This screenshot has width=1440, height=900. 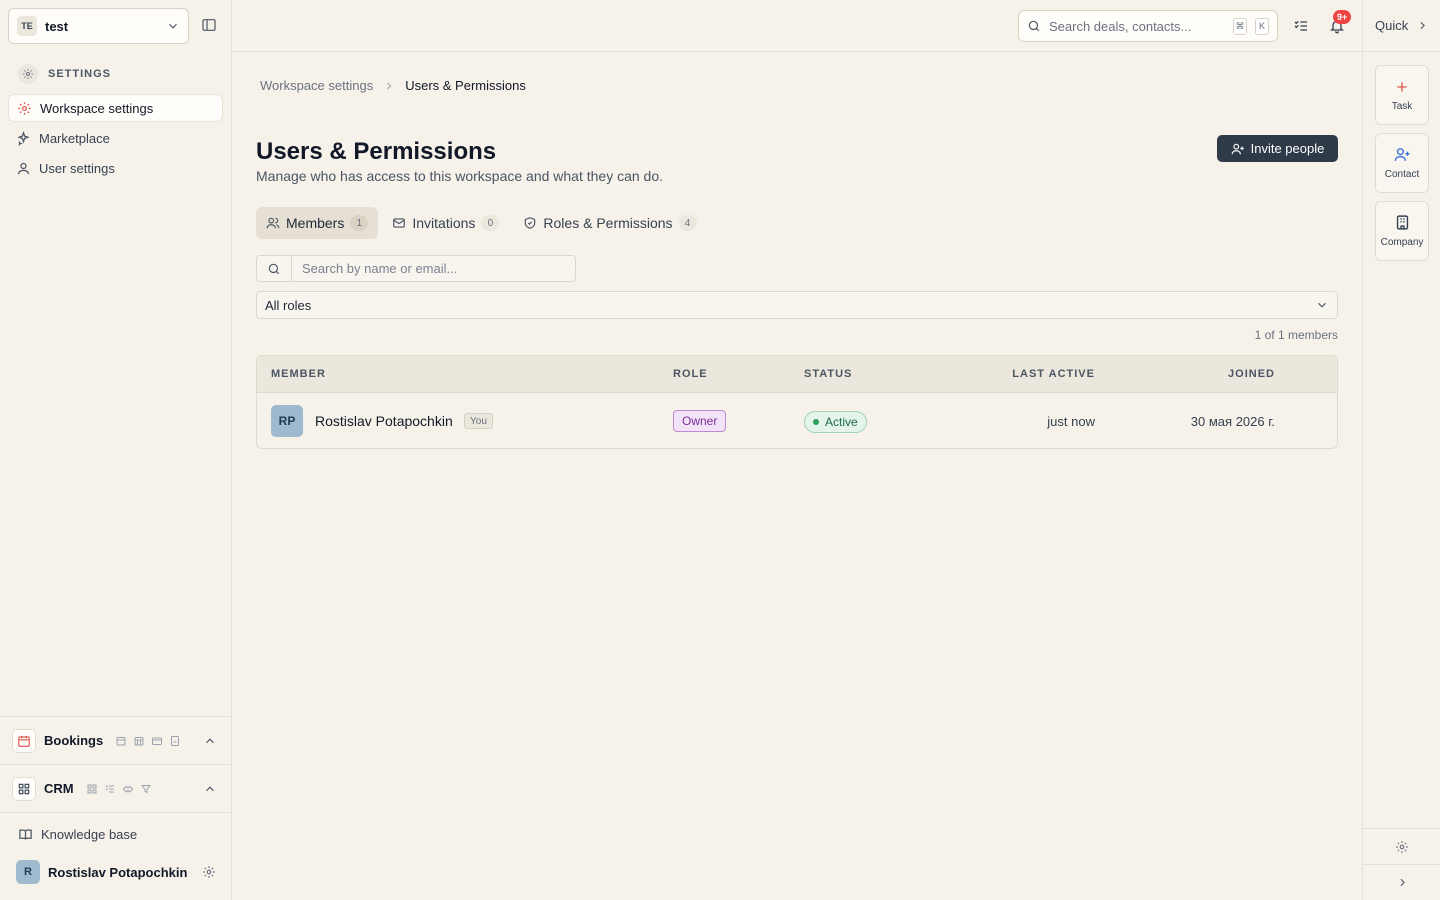 I want to click on rail-expand-button, so click(x=1401, y=882).